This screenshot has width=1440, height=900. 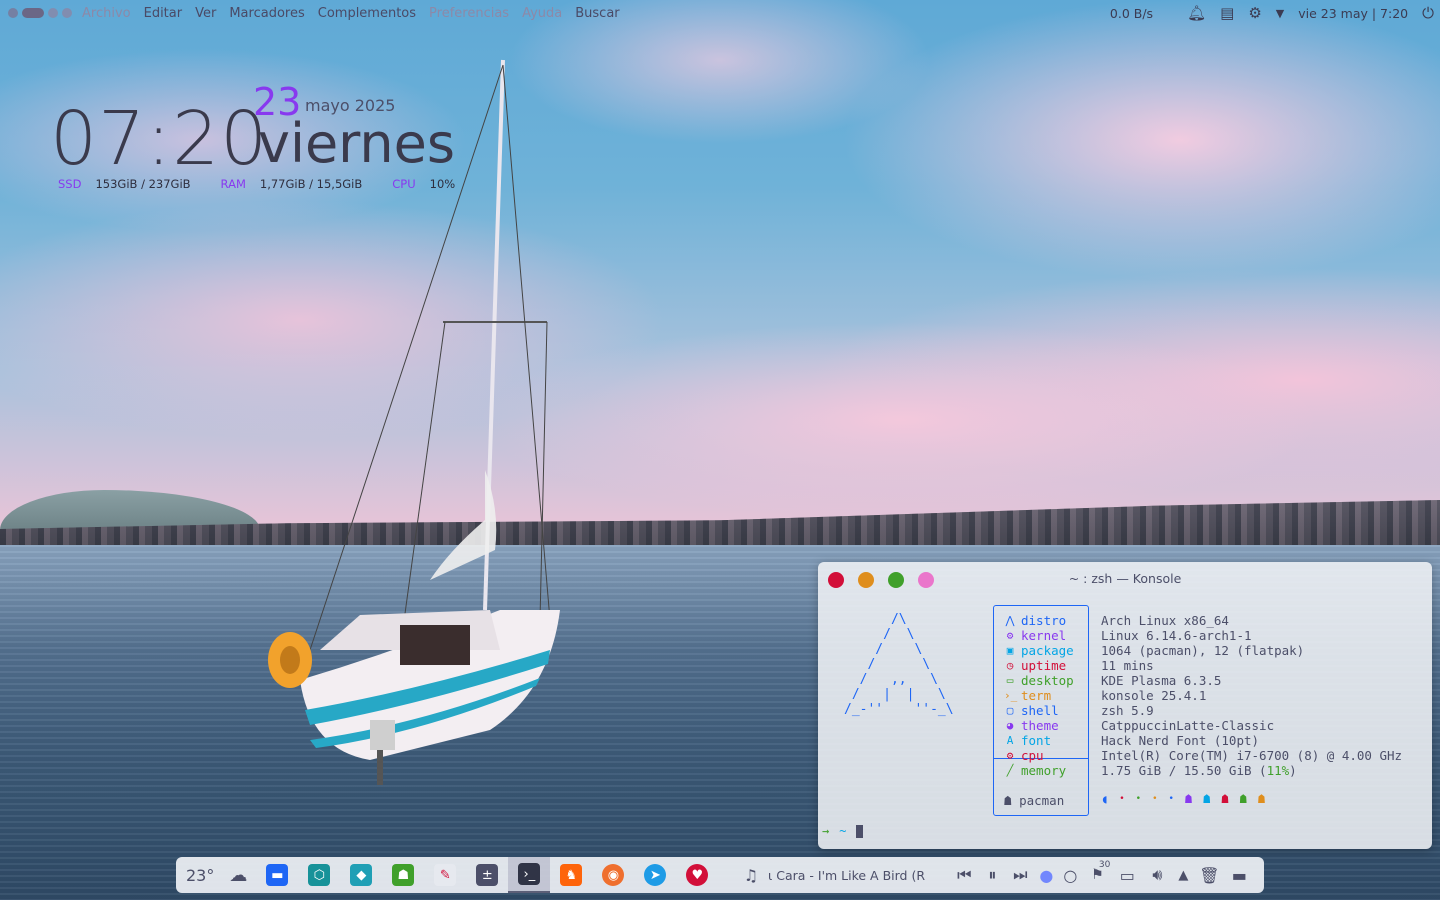 What do you see at coordinates (53, 13) in the screenshot?
I see `window-minimize-button` at bounding box center [53, 13].